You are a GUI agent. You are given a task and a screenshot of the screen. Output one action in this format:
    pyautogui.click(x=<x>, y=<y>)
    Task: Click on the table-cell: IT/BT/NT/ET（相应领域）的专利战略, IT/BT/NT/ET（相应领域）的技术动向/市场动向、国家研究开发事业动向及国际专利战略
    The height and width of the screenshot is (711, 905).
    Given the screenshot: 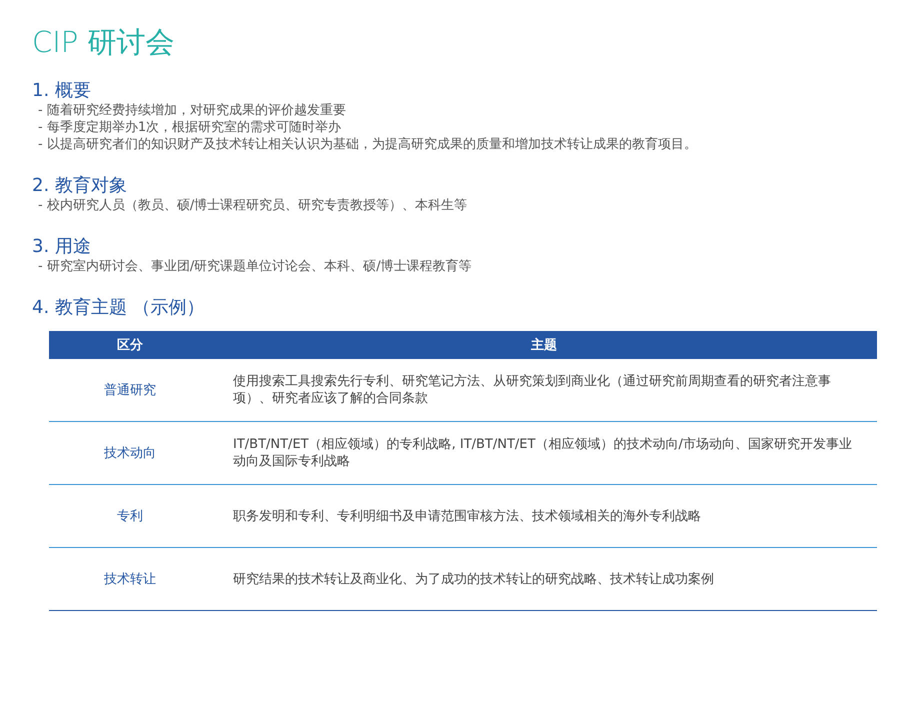 What is the action you would take?
    pyautogui.click(x=544, y=453)
    